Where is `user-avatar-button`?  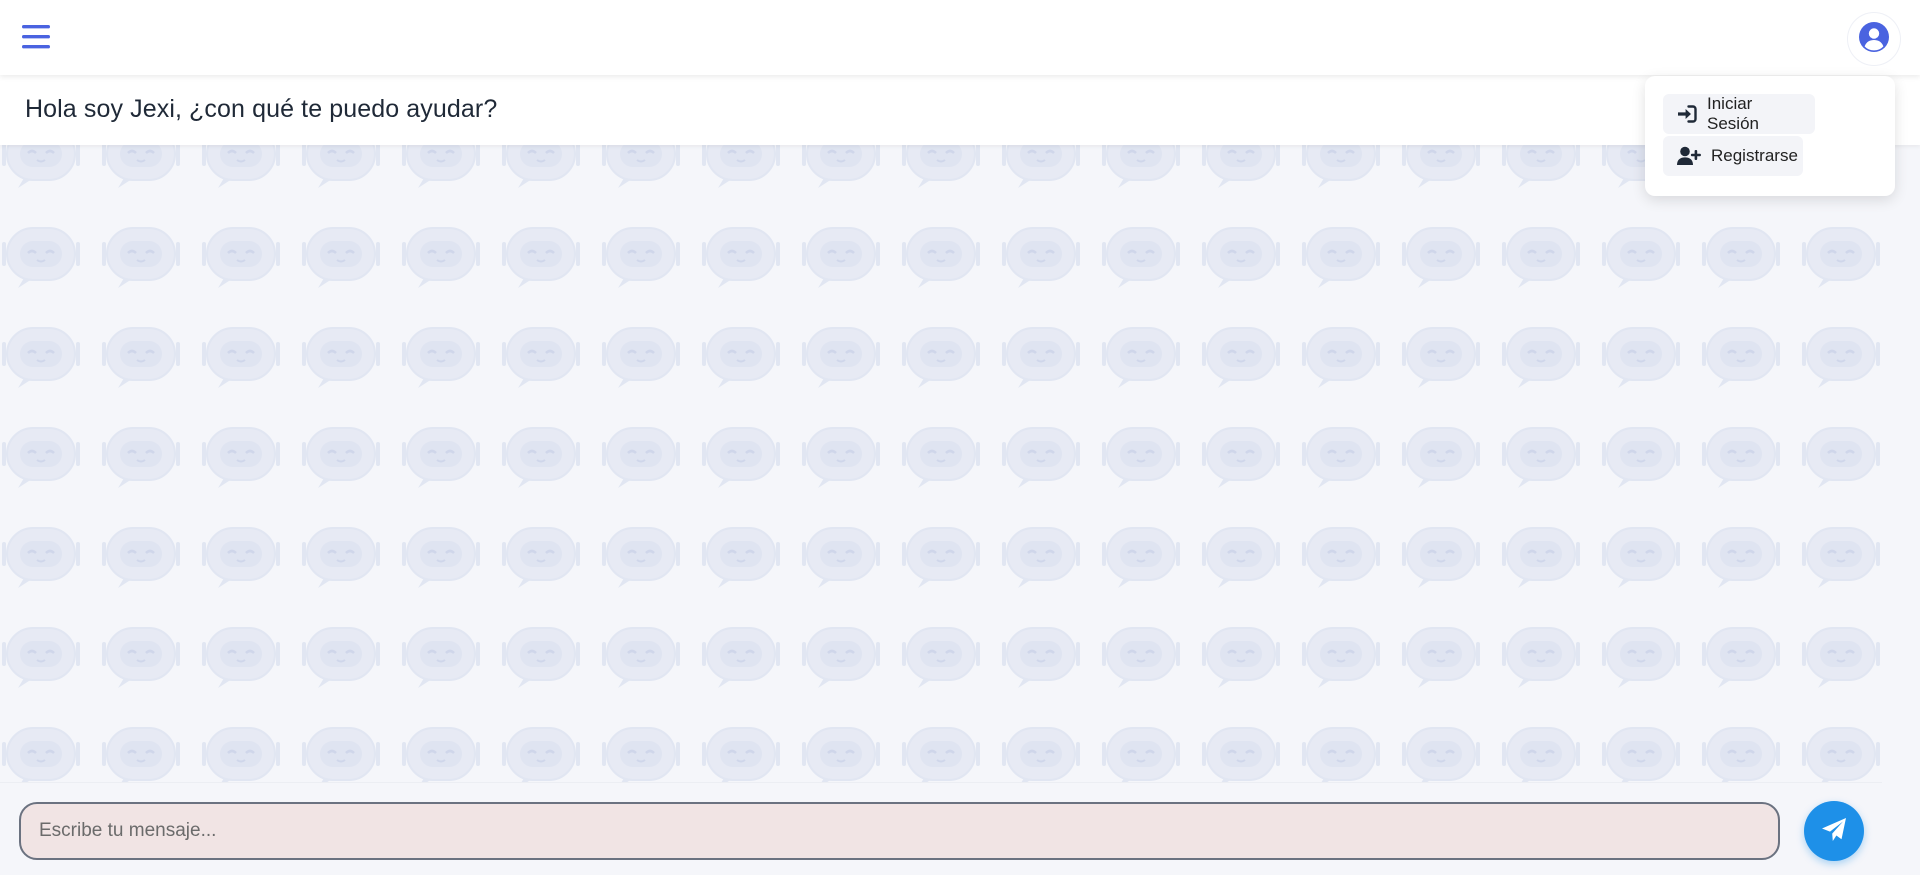 user-avatar-button is located at coordinates (1874, 39).